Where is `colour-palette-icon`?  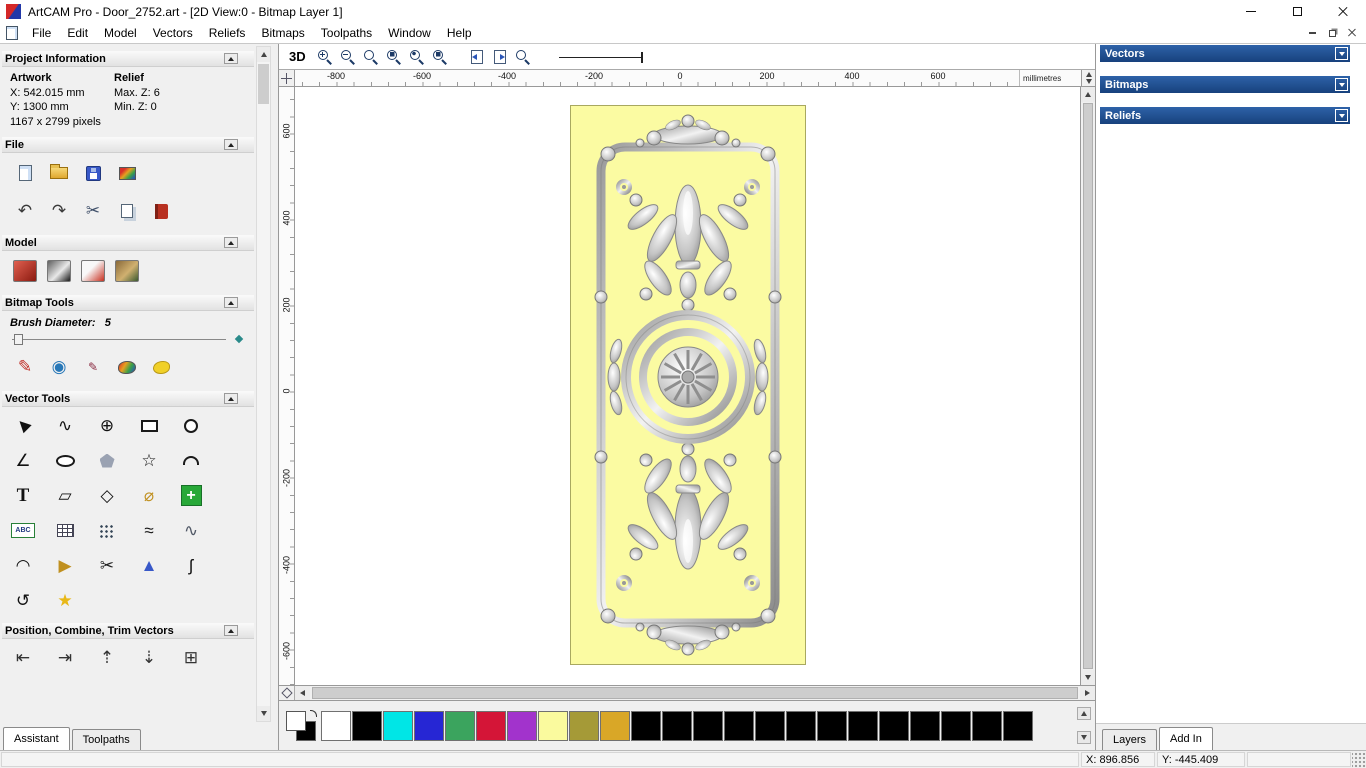 colour-palette-icon is located at coordinates (127, 367).